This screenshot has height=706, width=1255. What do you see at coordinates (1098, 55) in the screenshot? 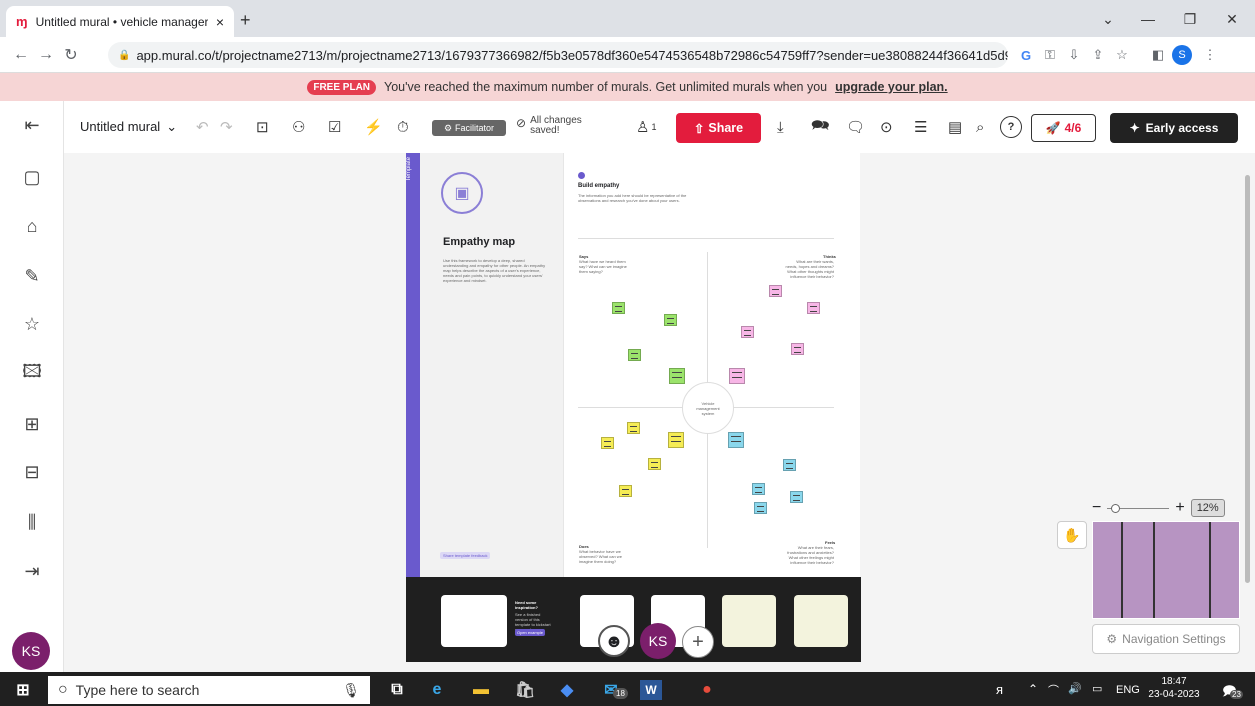
I see `share-page-icon: ⇪` at bounding box center [1098, 55].